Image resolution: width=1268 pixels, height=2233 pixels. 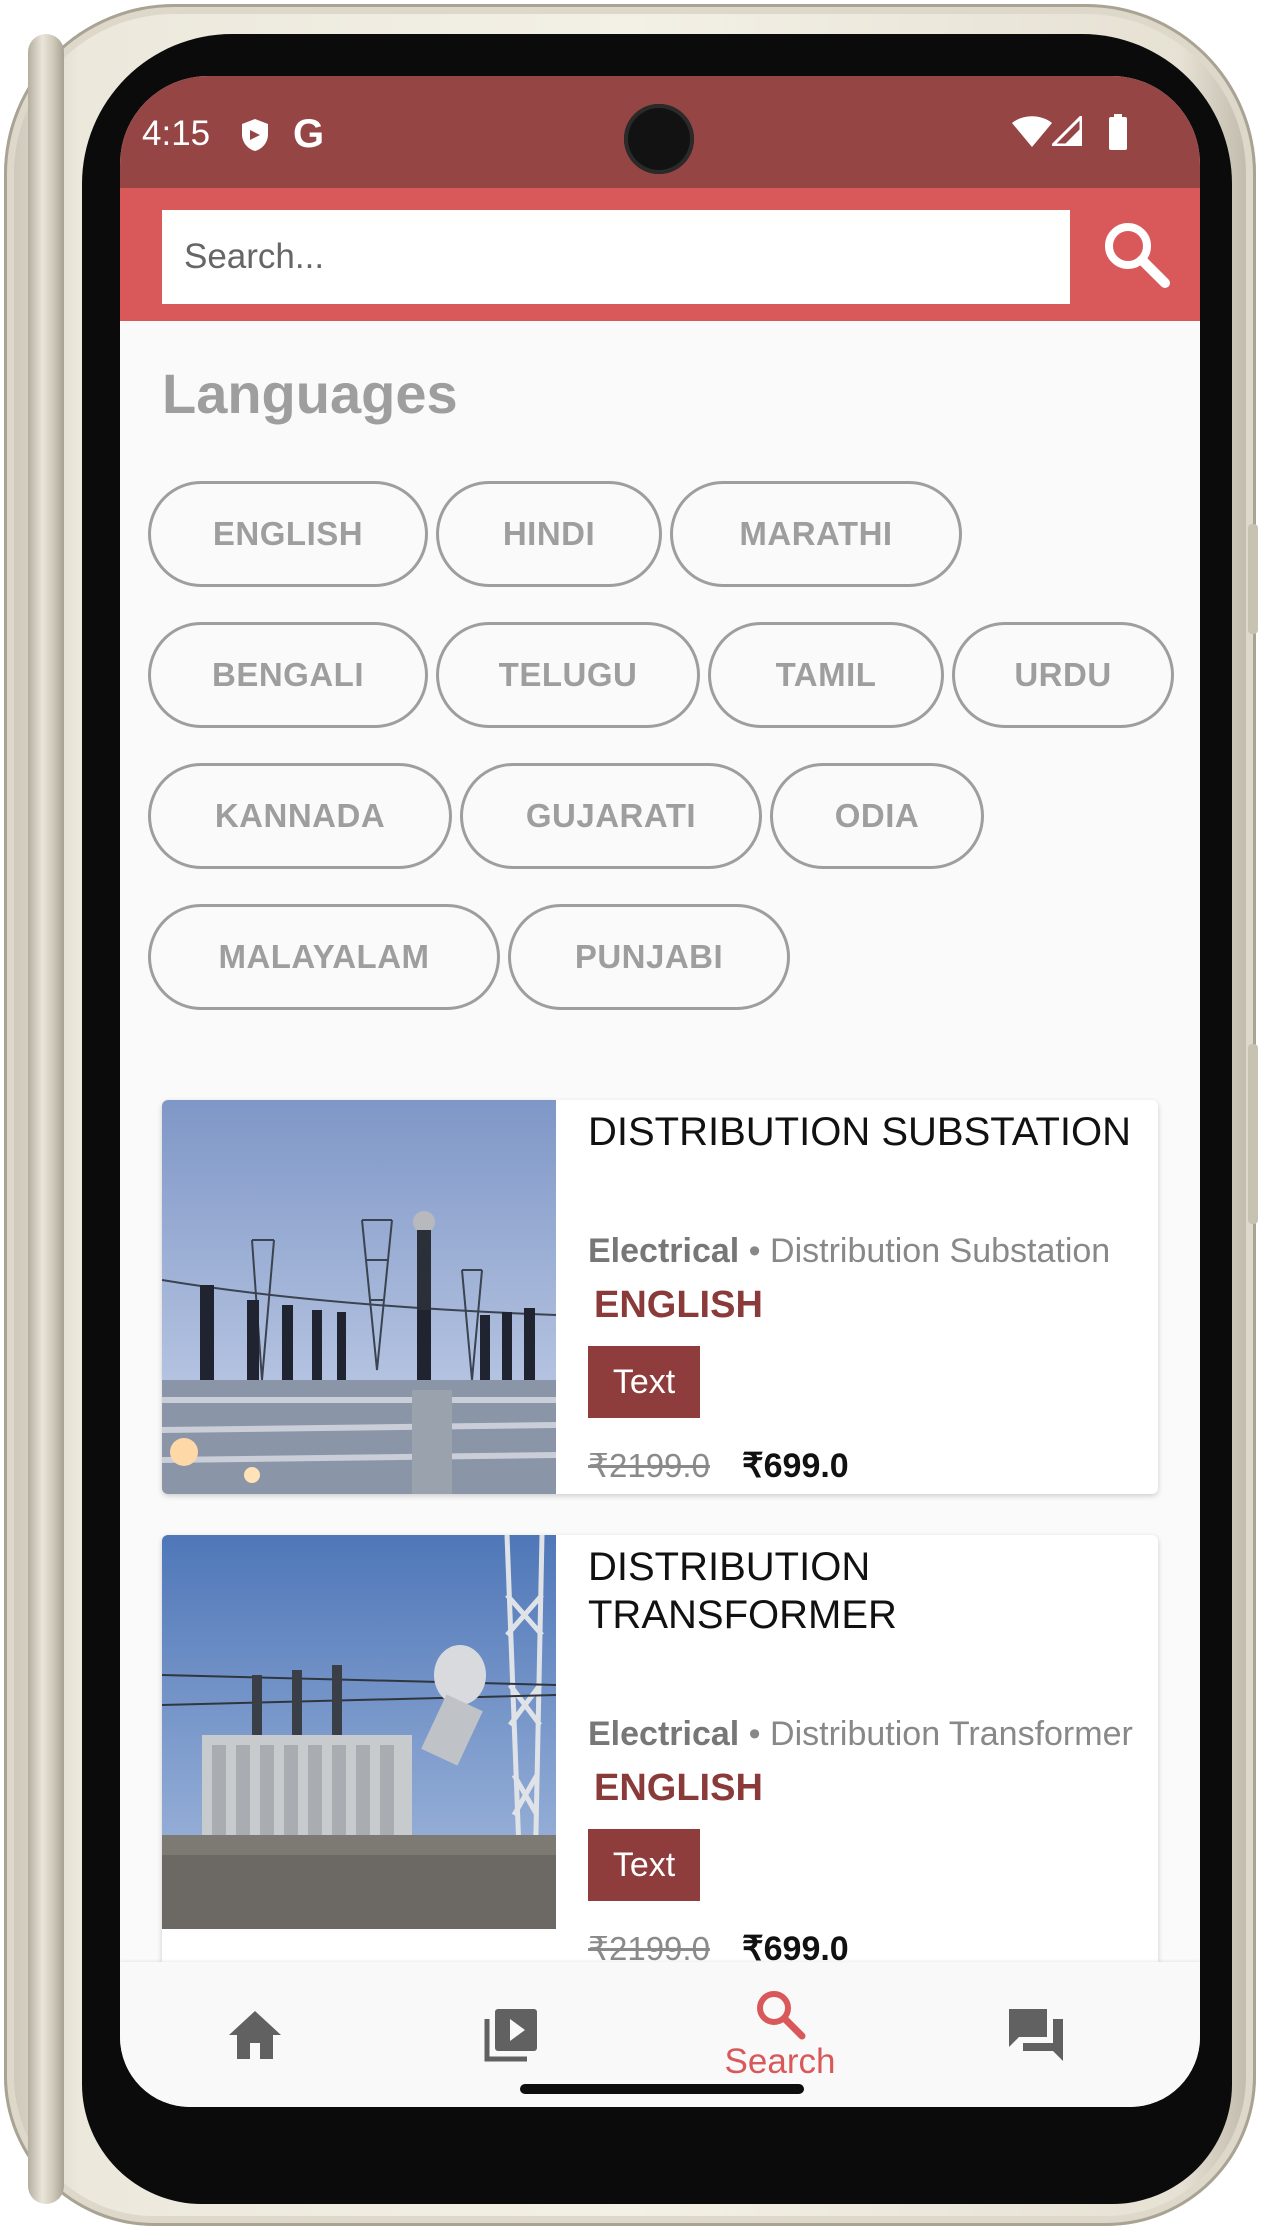 I want to click on language-chip-kannada: KANNADA, so click(x=300, y=816).